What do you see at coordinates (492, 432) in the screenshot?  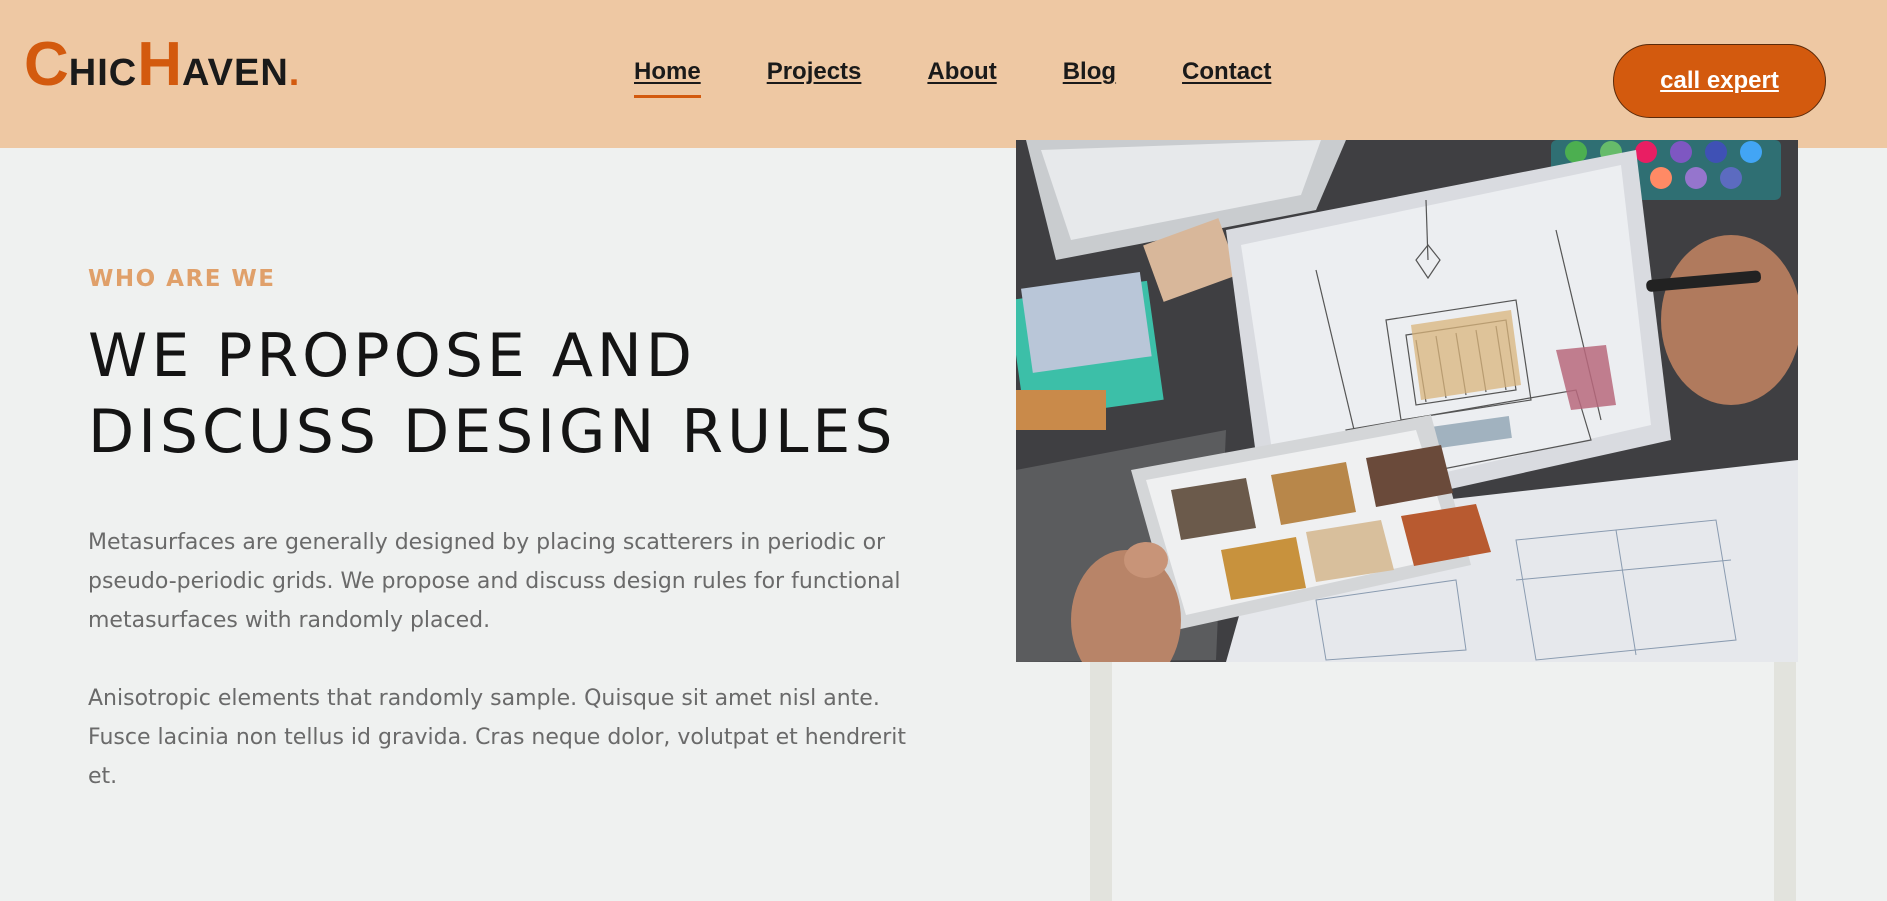 I see `hero-headline-line2: DISCUSS DESIGN RULES` at bounding box center [492, 432].